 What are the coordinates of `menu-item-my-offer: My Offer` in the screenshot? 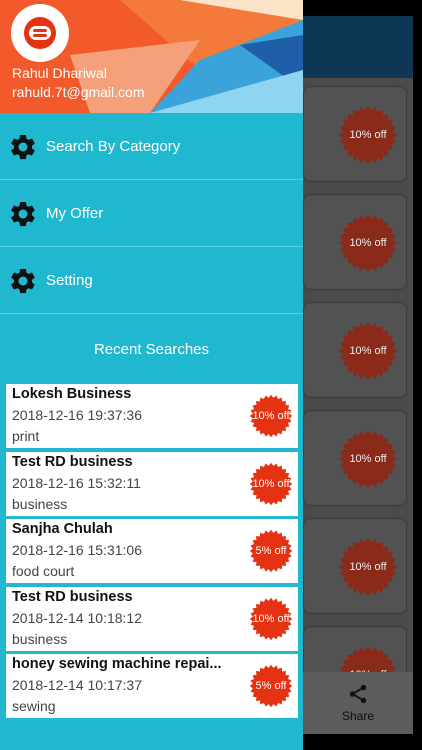 It's located at (151, 214).